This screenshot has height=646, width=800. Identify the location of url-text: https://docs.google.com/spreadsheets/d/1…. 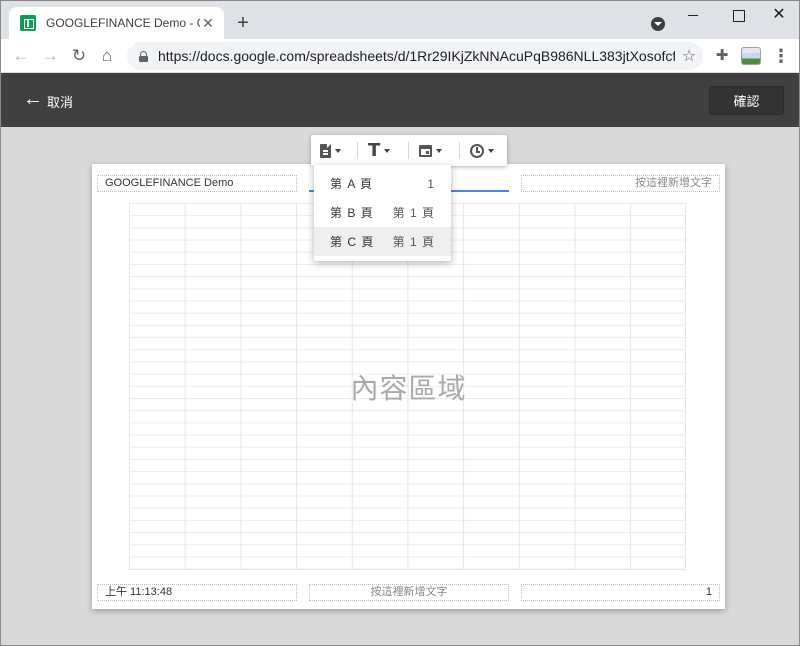
(416, 56).